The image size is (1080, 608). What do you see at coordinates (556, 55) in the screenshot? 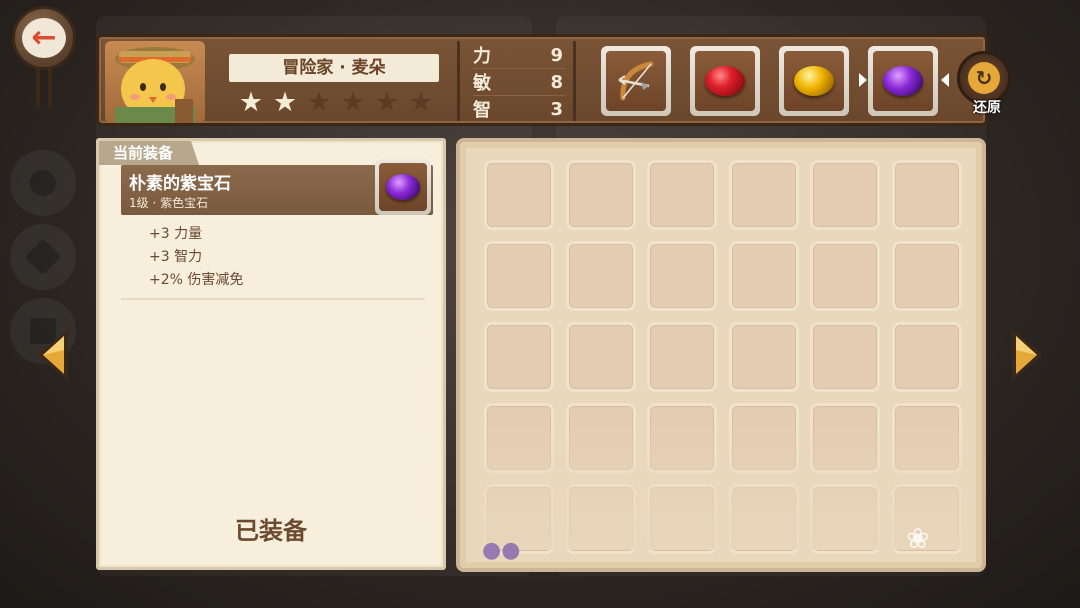
I see `stat-value: 9` at bounding box center [556, 55].